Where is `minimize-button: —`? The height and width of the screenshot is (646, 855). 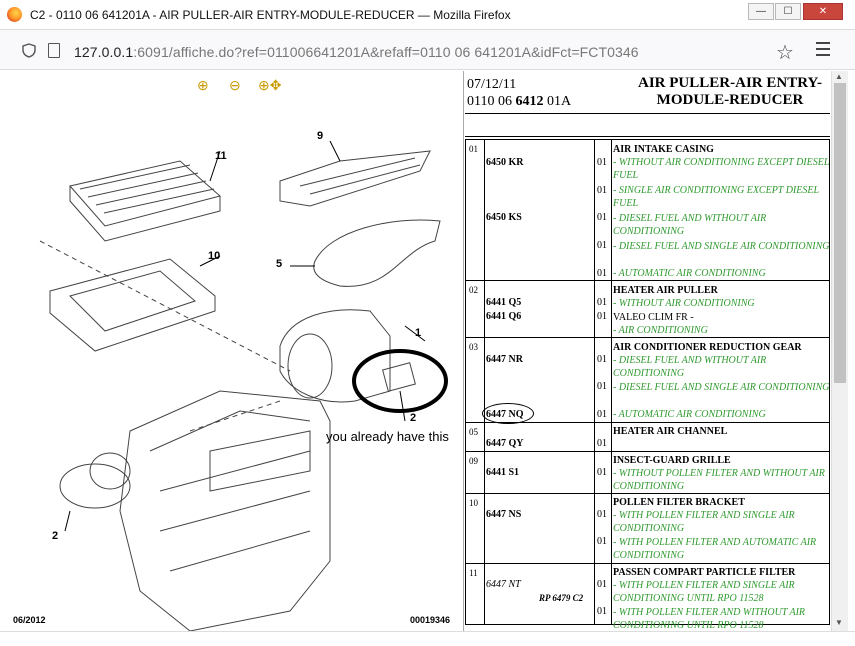
minimize-button: — is located at coordinates (761, 11).